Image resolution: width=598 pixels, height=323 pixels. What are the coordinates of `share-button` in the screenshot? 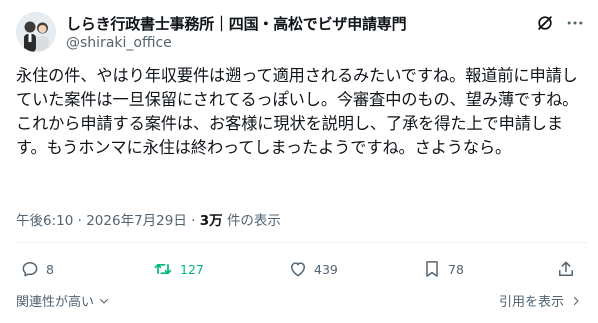 It's located at (566, 269).